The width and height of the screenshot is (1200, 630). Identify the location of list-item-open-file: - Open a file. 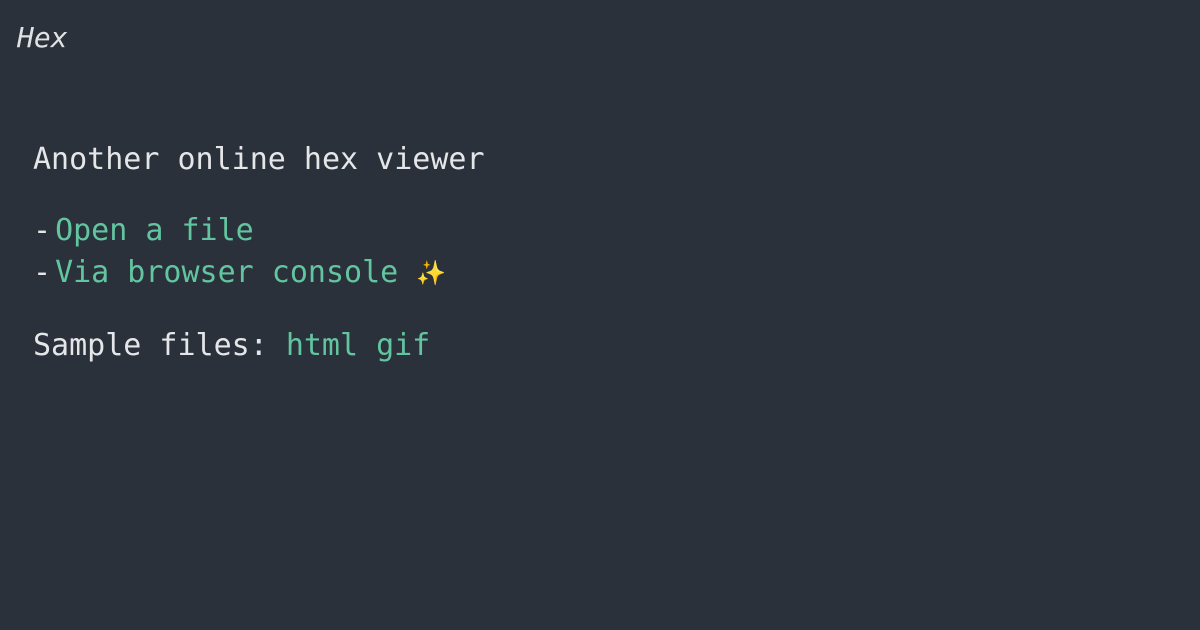
(583, 231).